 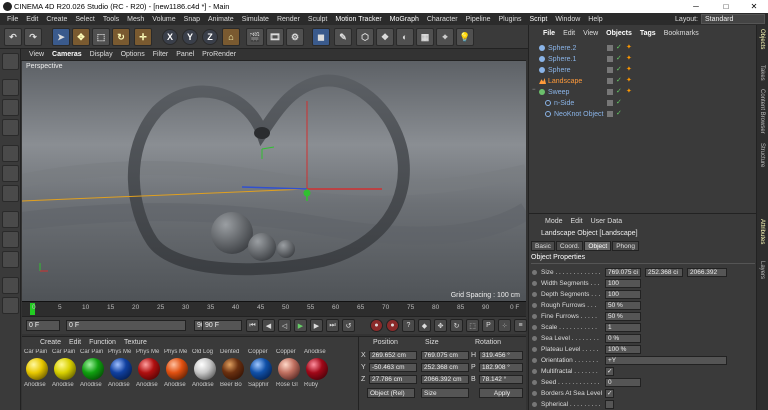 I want to click on y-axis-handle, so click(x=307, y=193).